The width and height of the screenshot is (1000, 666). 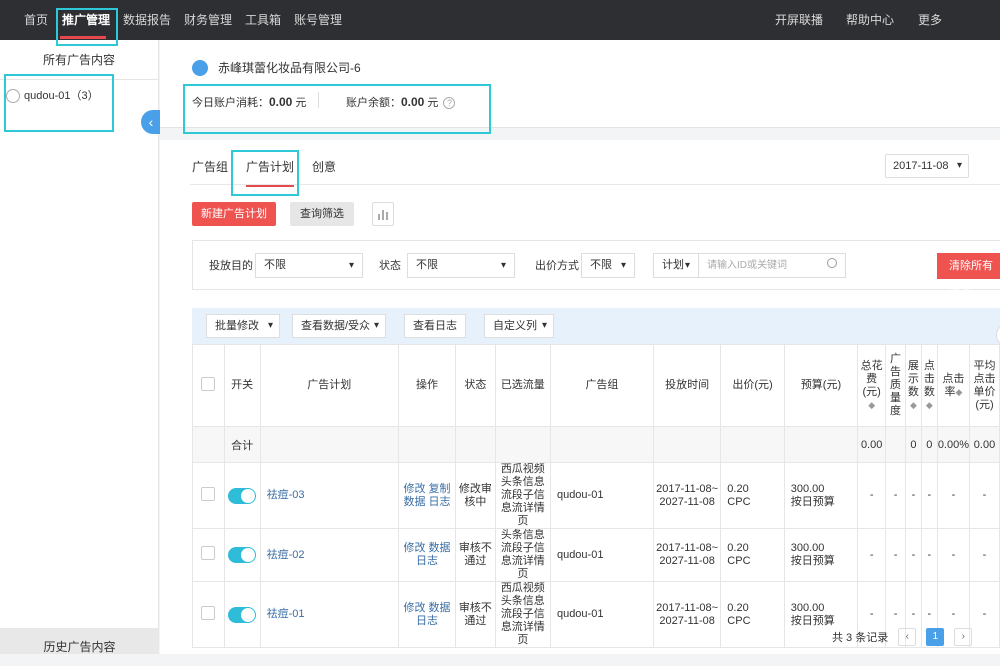 I want to click on summary-avg-cpc: 0.00, so click(x=984, y=444).